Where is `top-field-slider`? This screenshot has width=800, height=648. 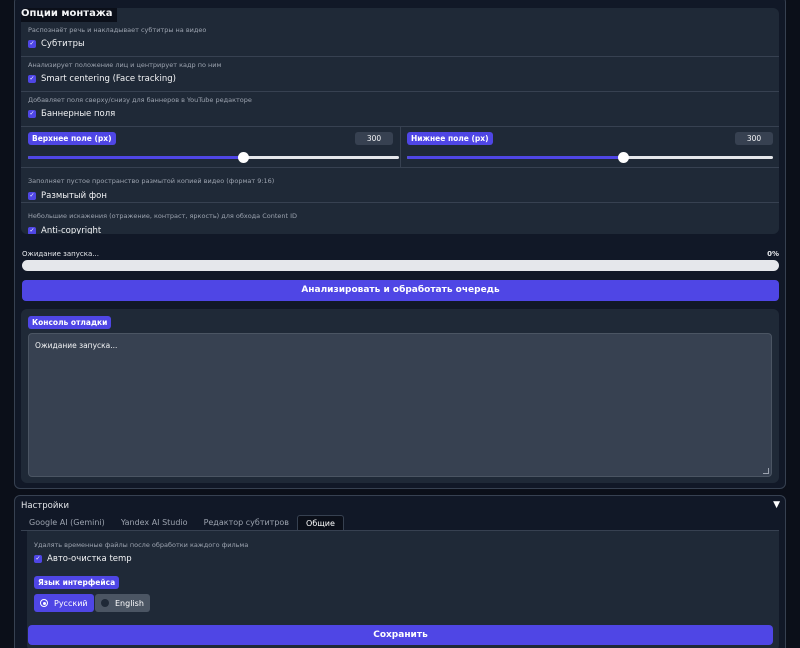
top-field-slider is located at coordinates (213, 157).